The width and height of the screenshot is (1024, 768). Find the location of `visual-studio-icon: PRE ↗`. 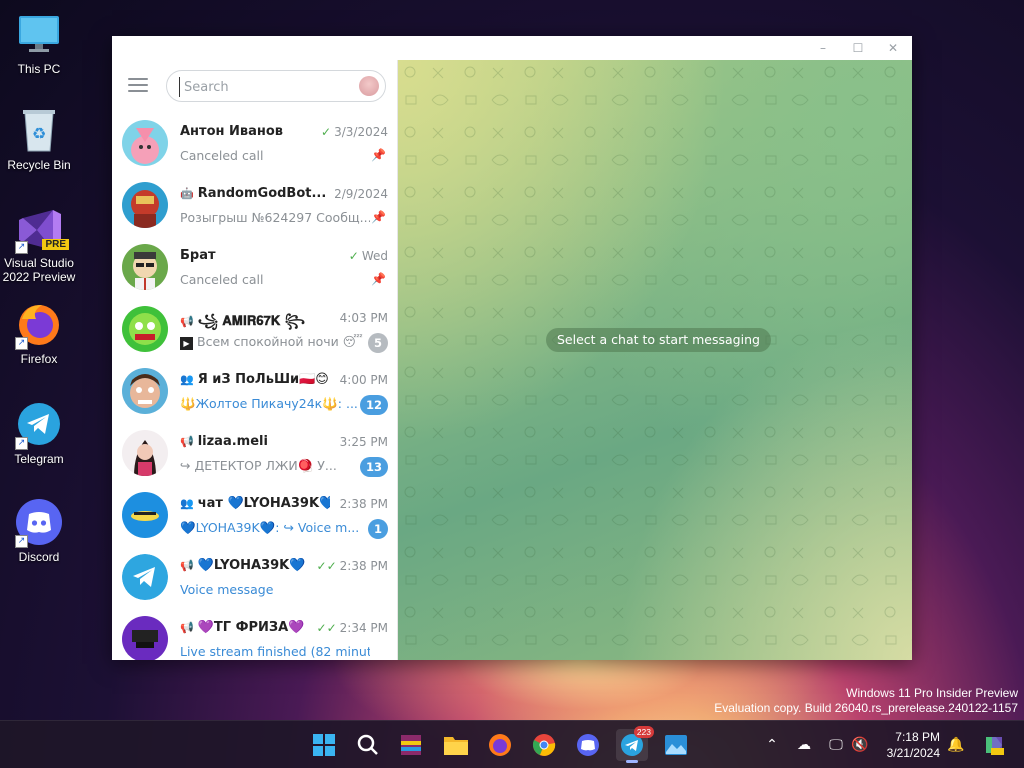

visual-studio-icon: PRE ↗ is located at coordinates (42, 229).